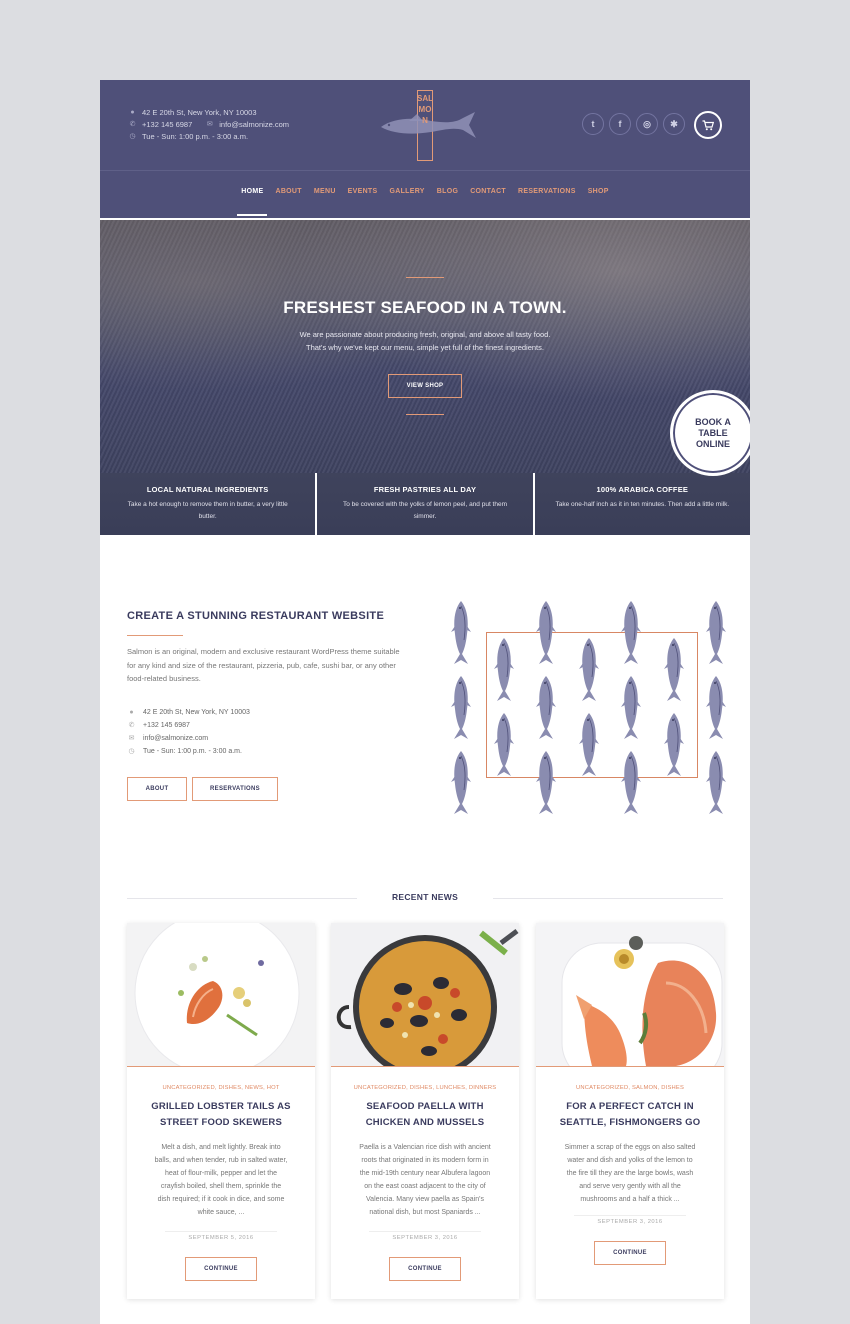  Describe the element at coordinates (425, 489) in the screenshot. I see `feature-title: FRESH PASTRIES ALL DAY` at that location.